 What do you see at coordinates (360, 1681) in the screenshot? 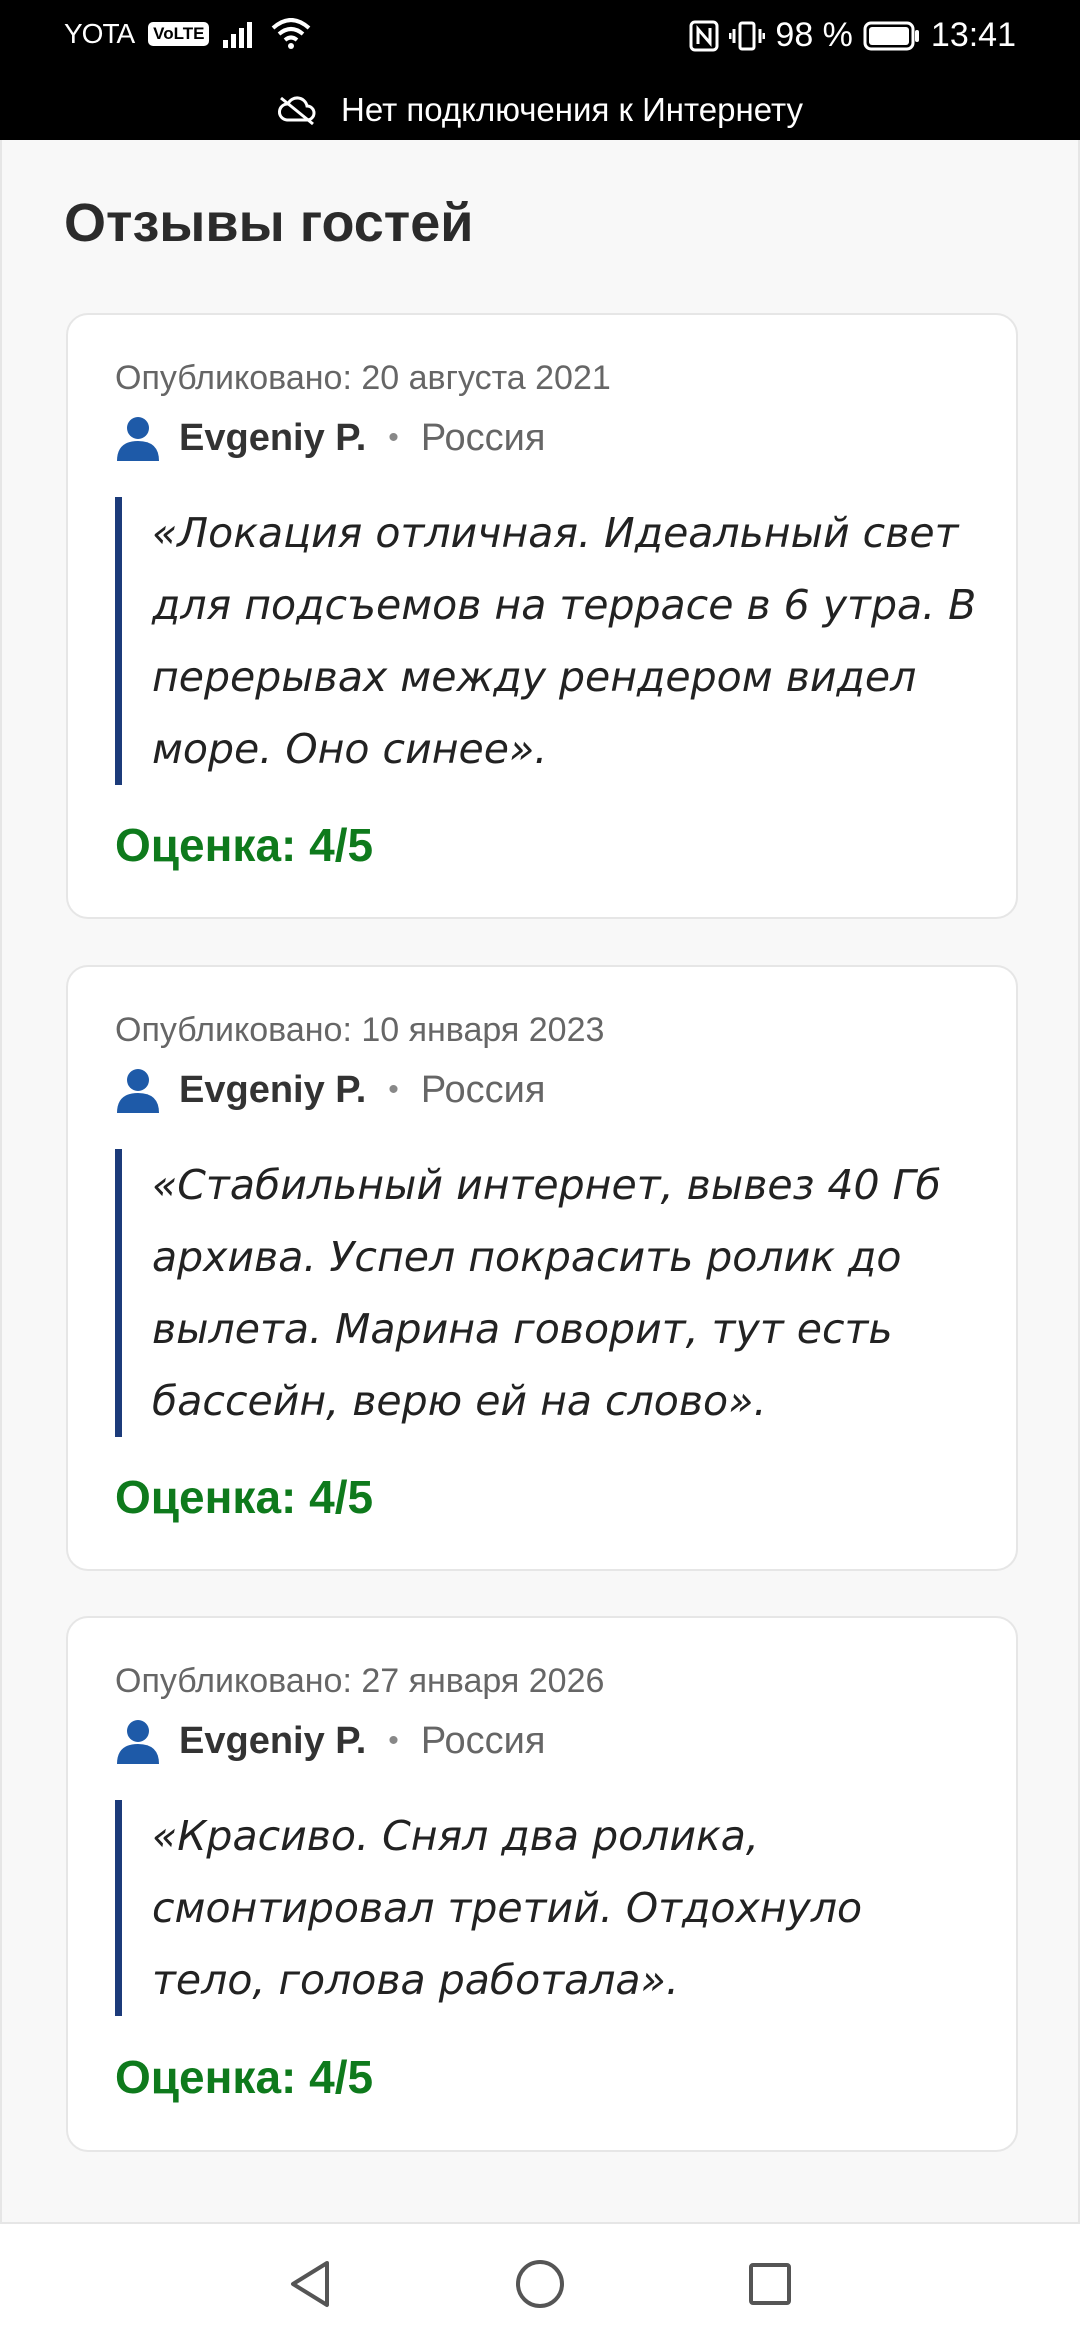
I see `review-date: Опубликовано: 27 января 2026` at bounding box center [360, 1681].